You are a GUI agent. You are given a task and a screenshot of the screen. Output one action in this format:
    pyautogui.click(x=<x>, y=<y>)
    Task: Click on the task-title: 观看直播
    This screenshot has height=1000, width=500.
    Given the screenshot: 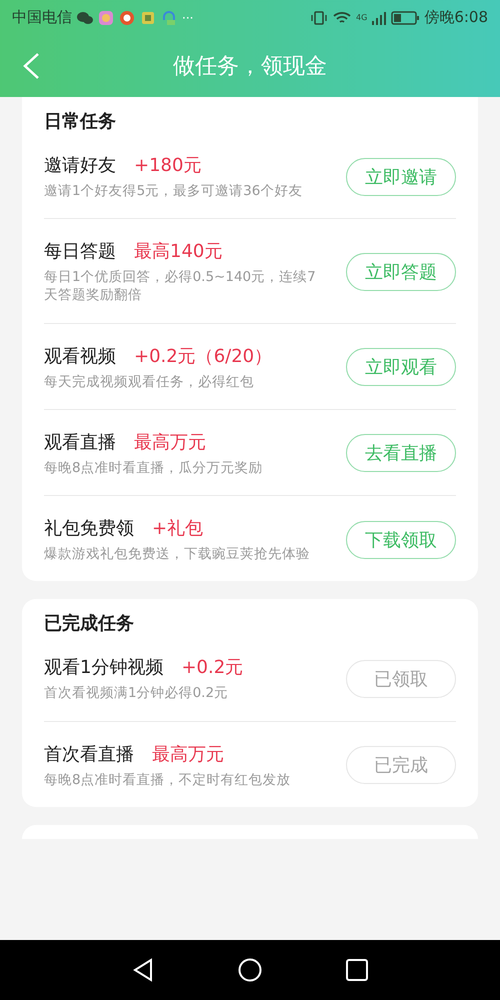 What is the action you would take?
    pyautogui.click(x=80, y=442)
    